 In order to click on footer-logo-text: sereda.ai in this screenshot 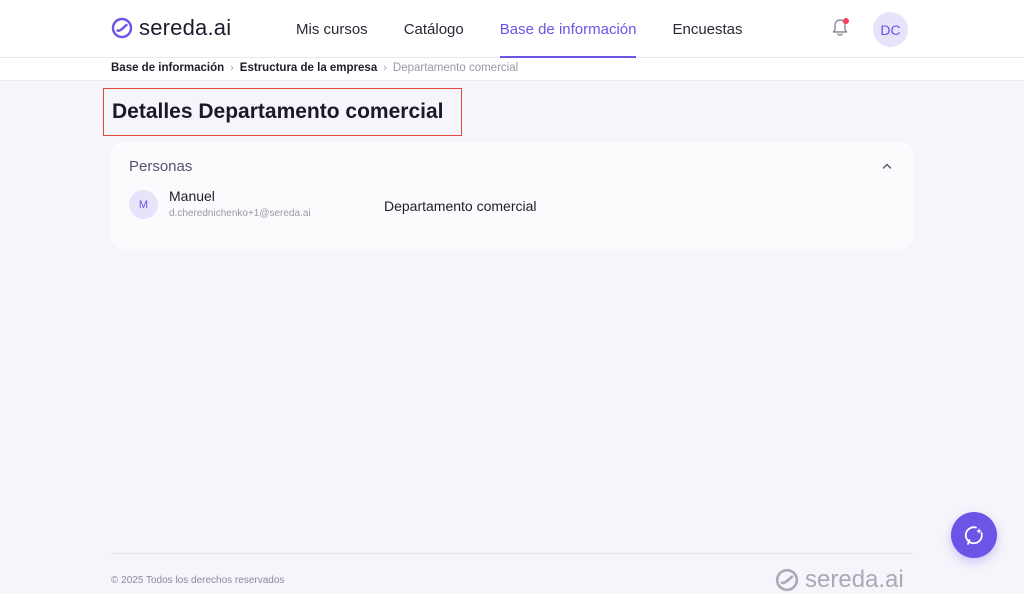, I will do `click(854, 579)`.